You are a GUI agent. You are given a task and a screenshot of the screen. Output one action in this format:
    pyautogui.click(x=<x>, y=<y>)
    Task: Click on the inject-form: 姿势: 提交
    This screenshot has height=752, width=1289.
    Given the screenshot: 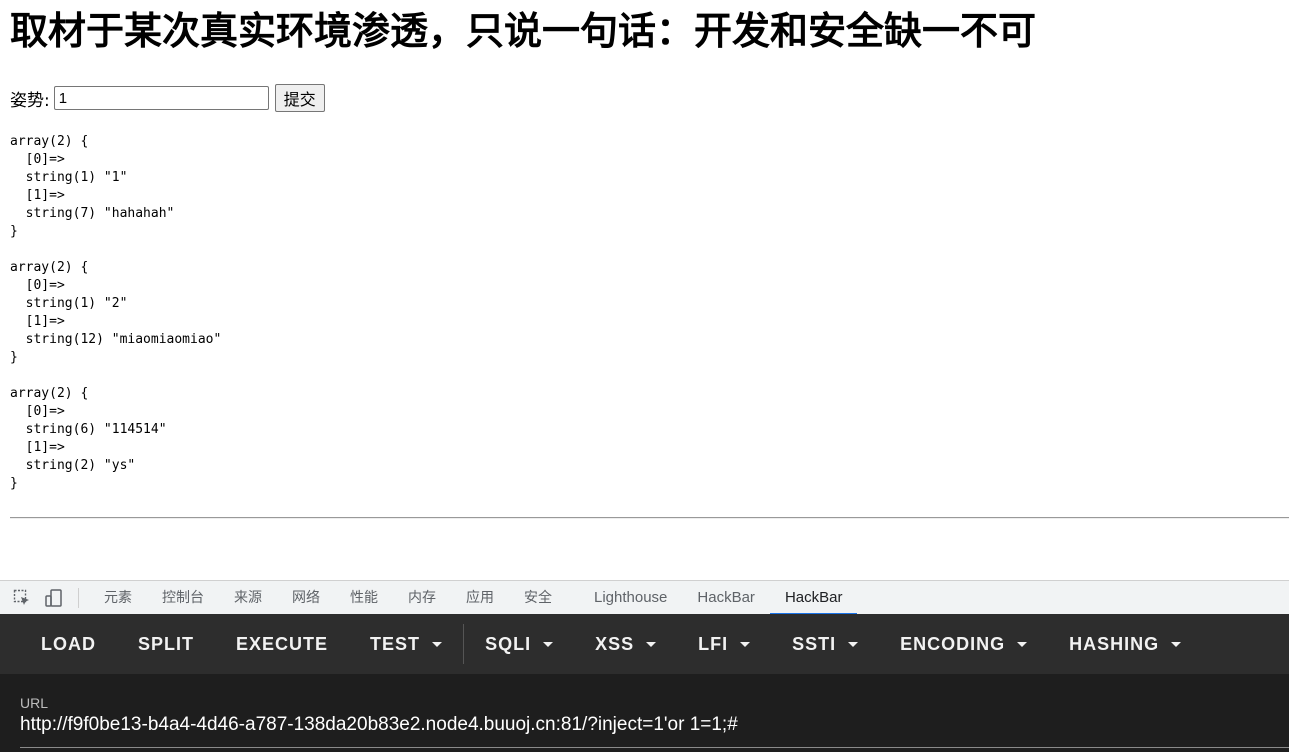 What is the action you would take?
    pyautogui.click(x=167, y=98)
    